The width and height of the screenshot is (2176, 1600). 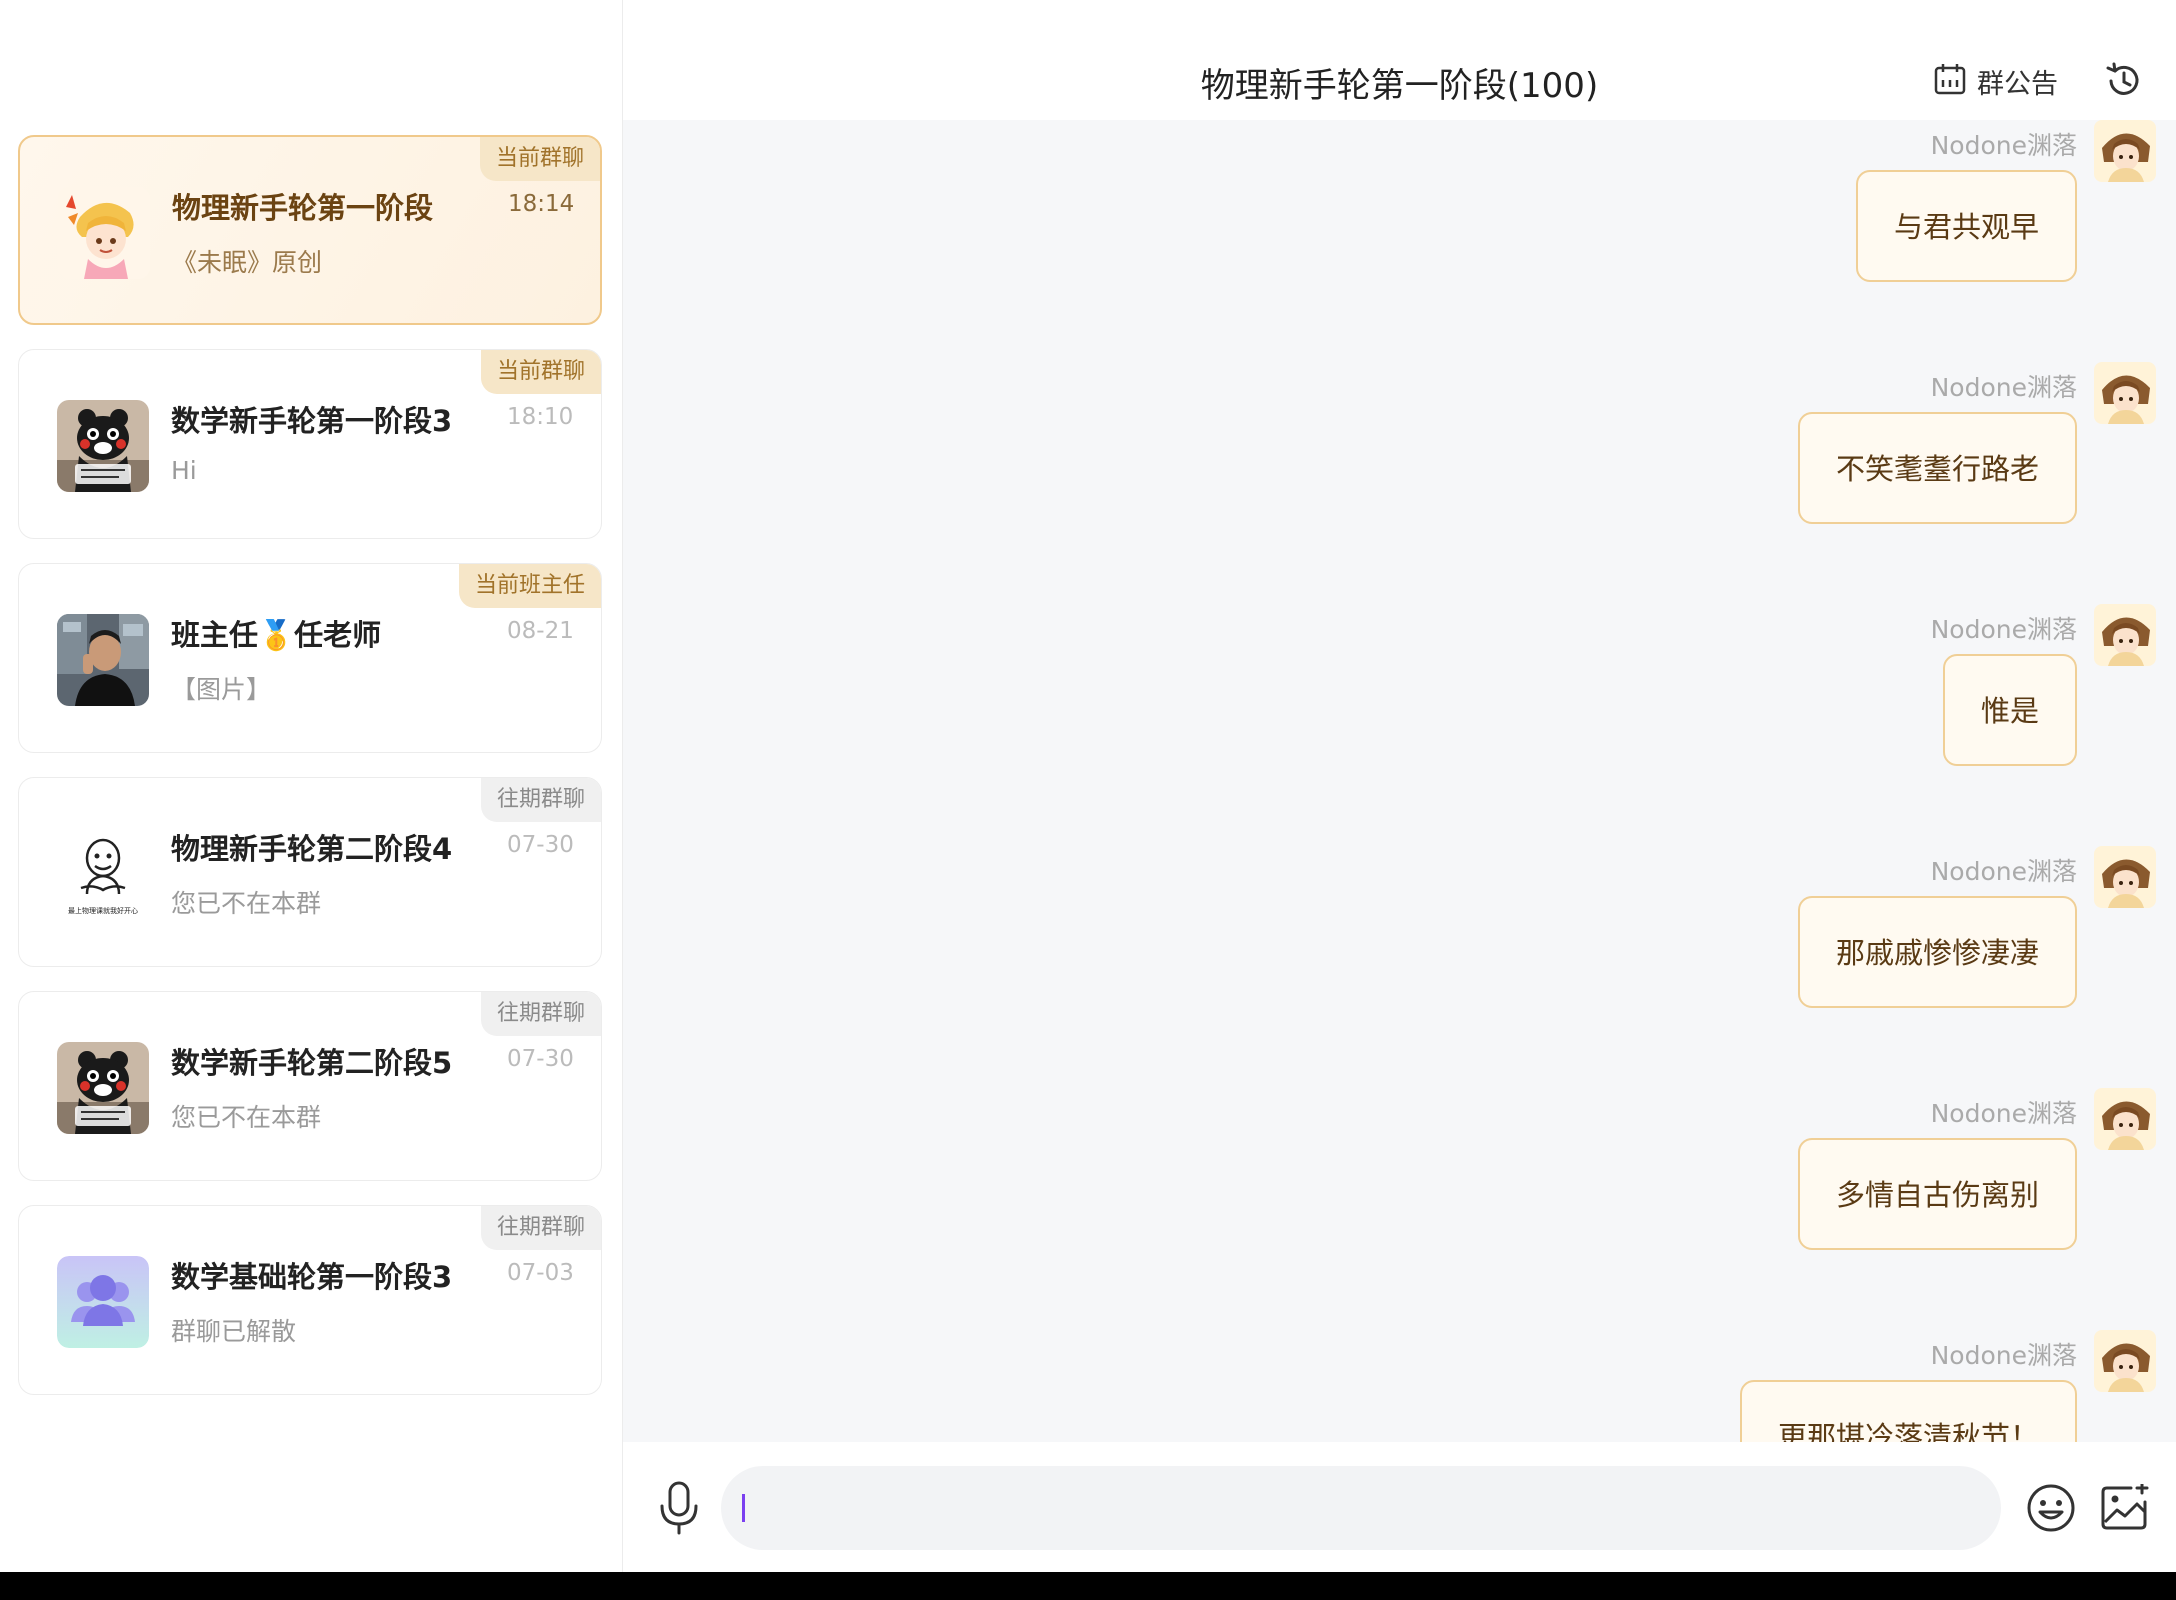 What do you see at coordinates (234, 1331) in the screenshot?
I see `conversation-preview: 群聊已解散` at bounding box center [234, 1331].